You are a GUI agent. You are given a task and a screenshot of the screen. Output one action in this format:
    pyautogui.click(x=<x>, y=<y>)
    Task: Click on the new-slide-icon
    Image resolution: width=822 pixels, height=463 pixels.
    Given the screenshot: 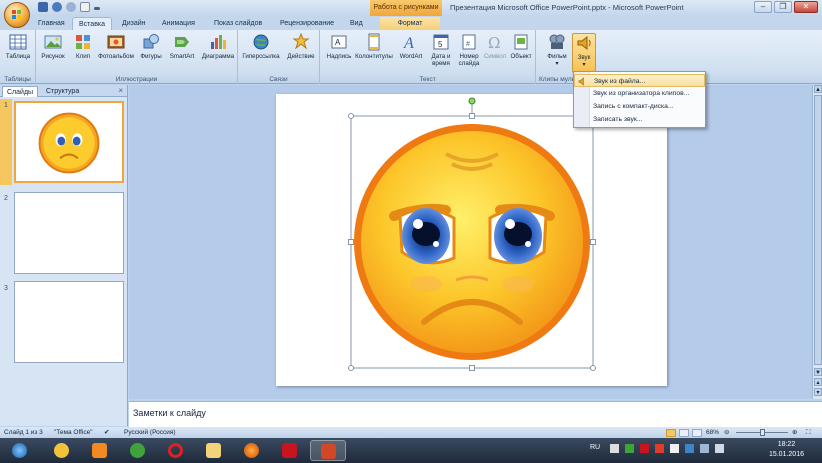 What is the action you would take?
    pyautogui.click(x=85, y=7)
    